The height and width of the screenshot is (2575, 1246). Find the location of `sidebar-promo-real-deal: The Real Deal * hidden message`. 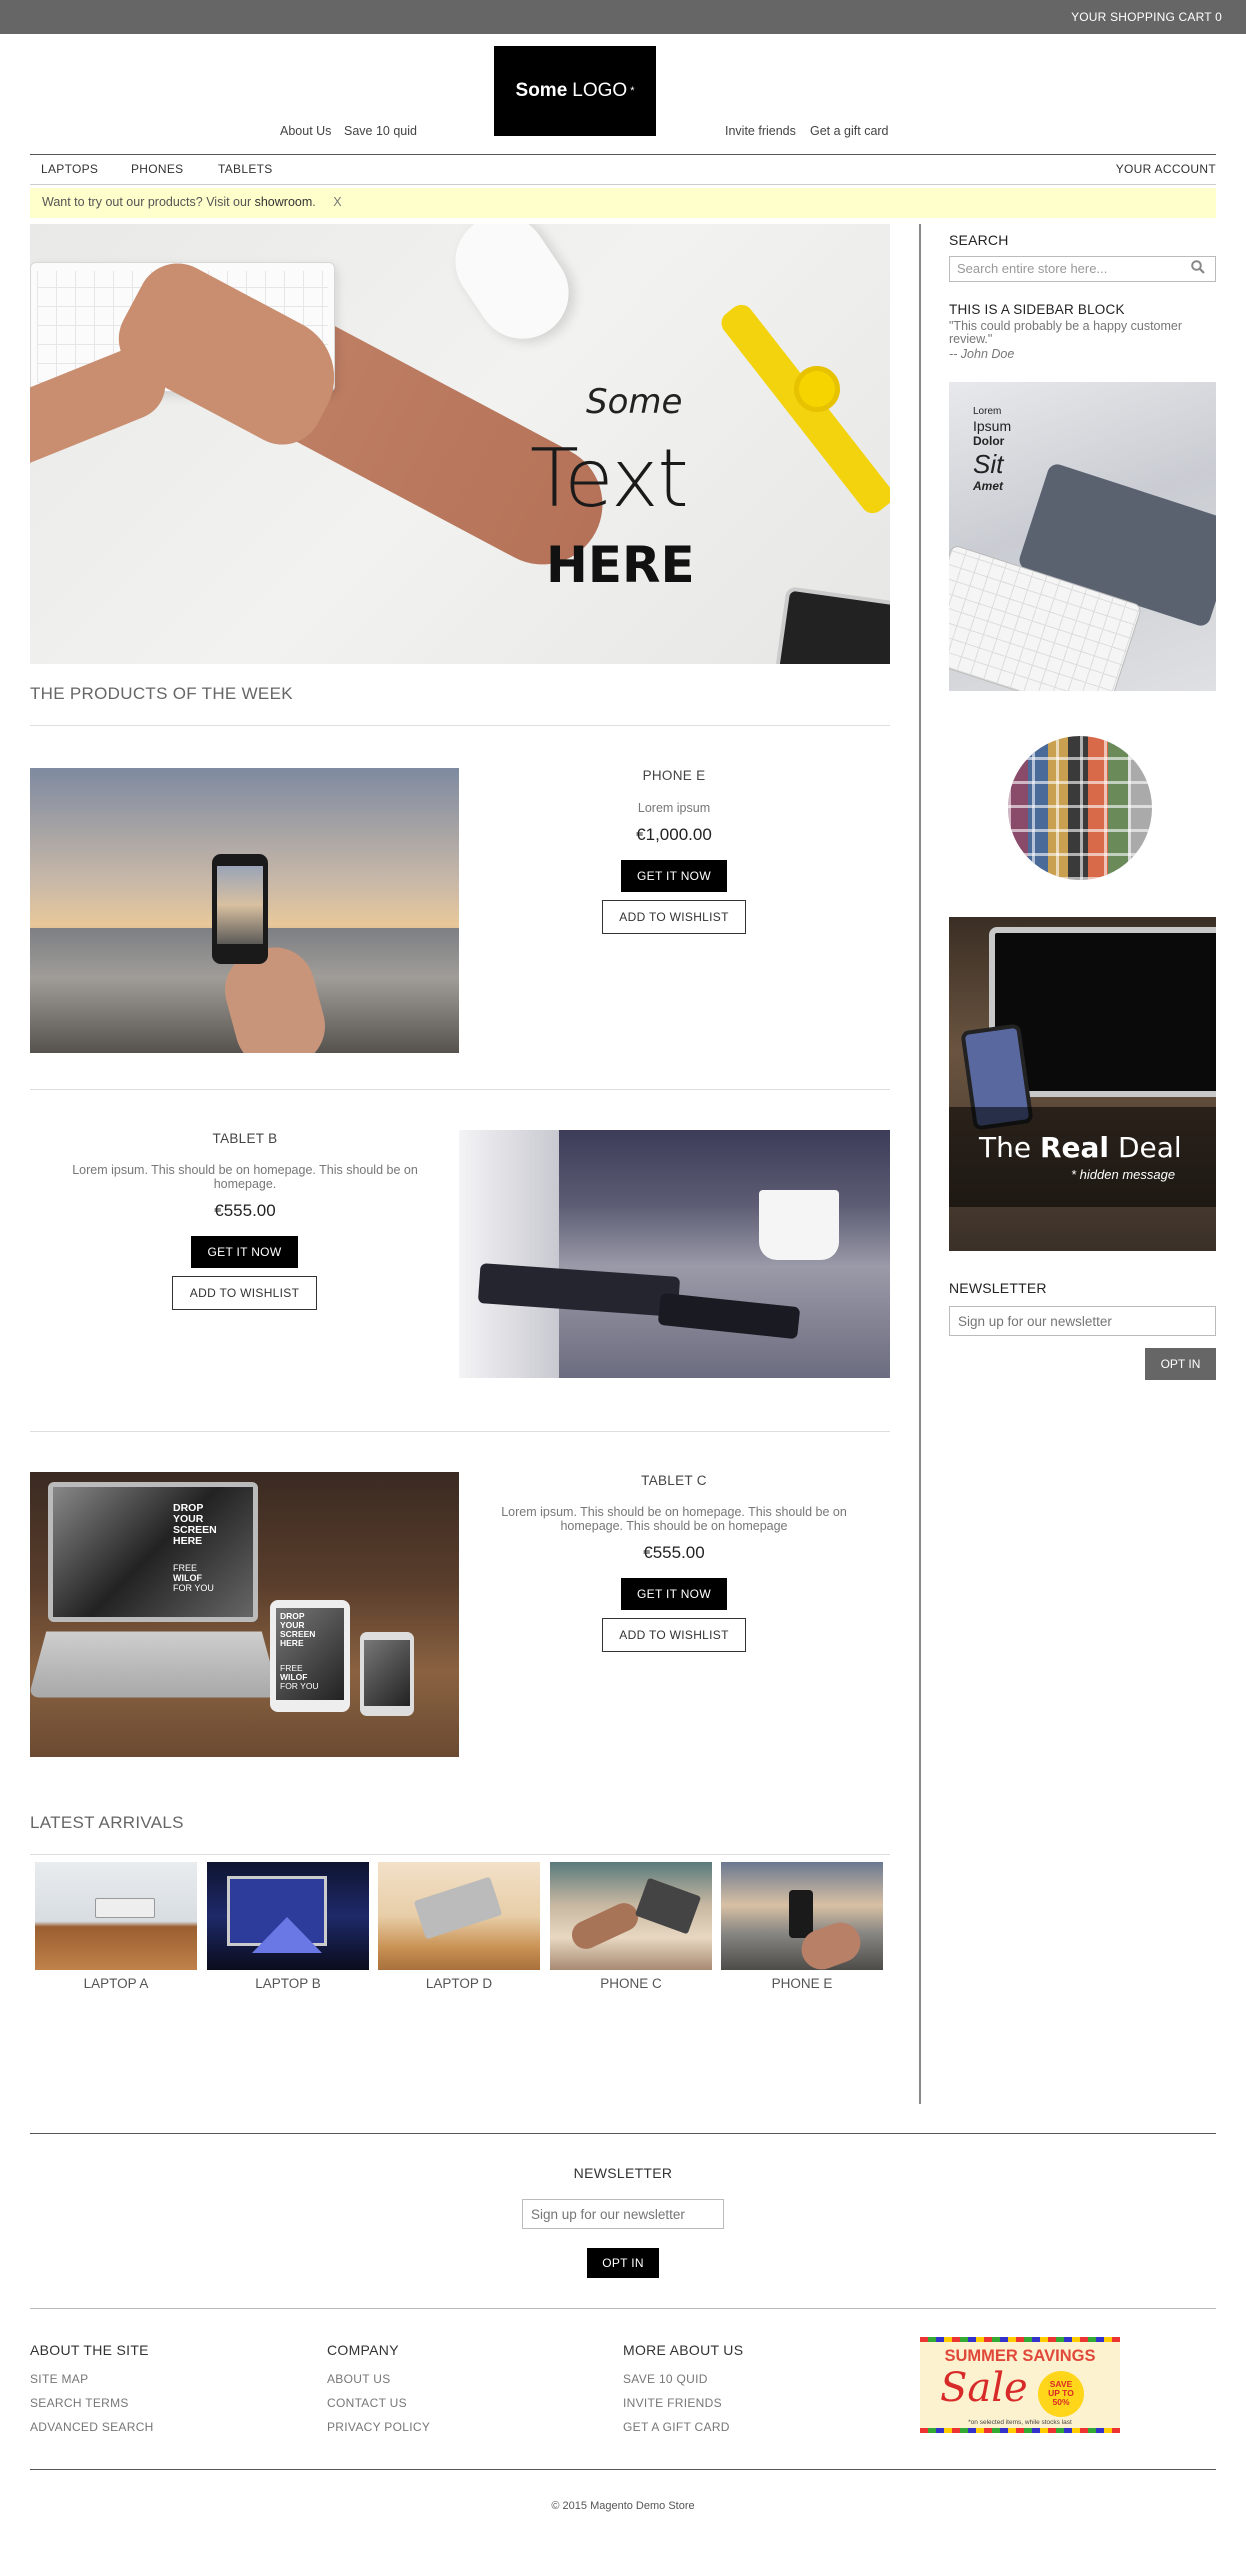

sidebar-promo-real-deal: The Real Deal * hidden message is located at coordinates (1082, 1084).